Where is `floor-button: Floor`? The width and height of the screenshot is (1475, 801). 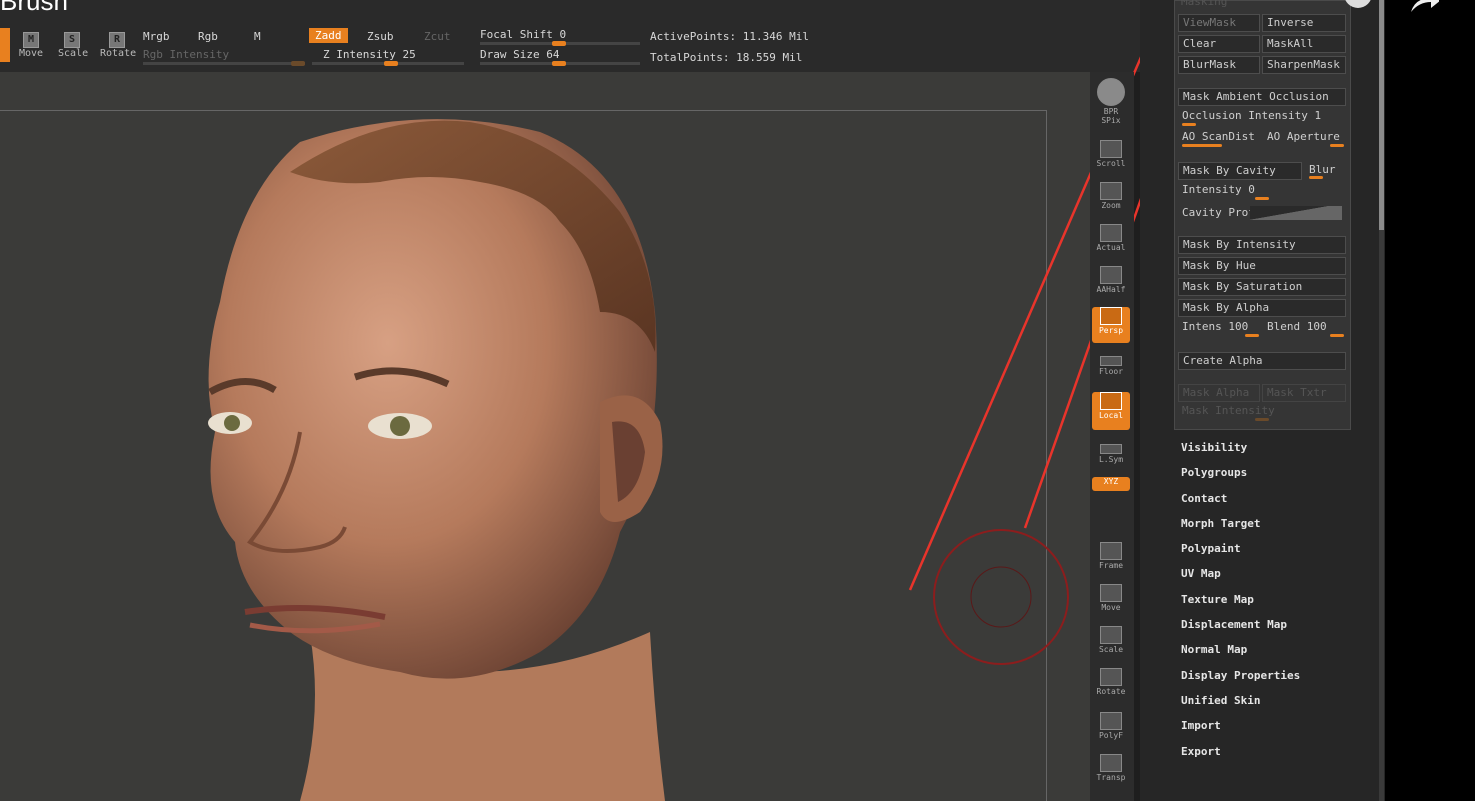
floor-button: Floor is located at coordinates (1111, 366).